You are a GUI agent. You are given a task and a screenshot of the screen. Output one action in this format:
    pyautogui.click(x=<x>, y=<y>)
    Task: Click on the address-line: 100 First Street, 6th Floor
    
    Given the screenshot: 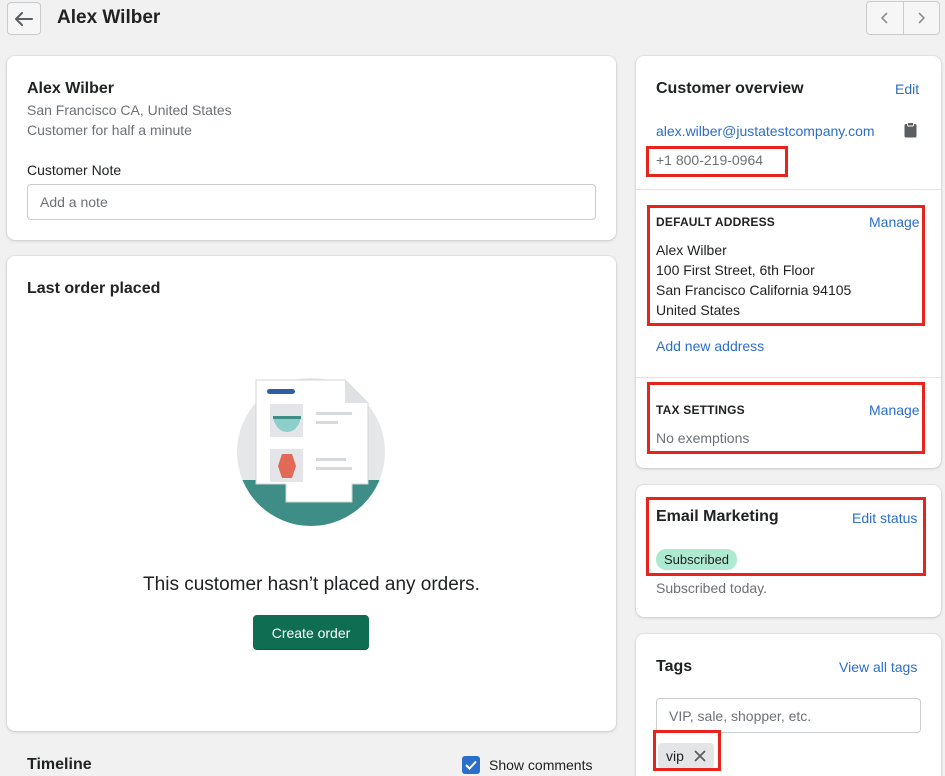 What is the action you would take?
    pyautogui.click(x=735, y=270)
    